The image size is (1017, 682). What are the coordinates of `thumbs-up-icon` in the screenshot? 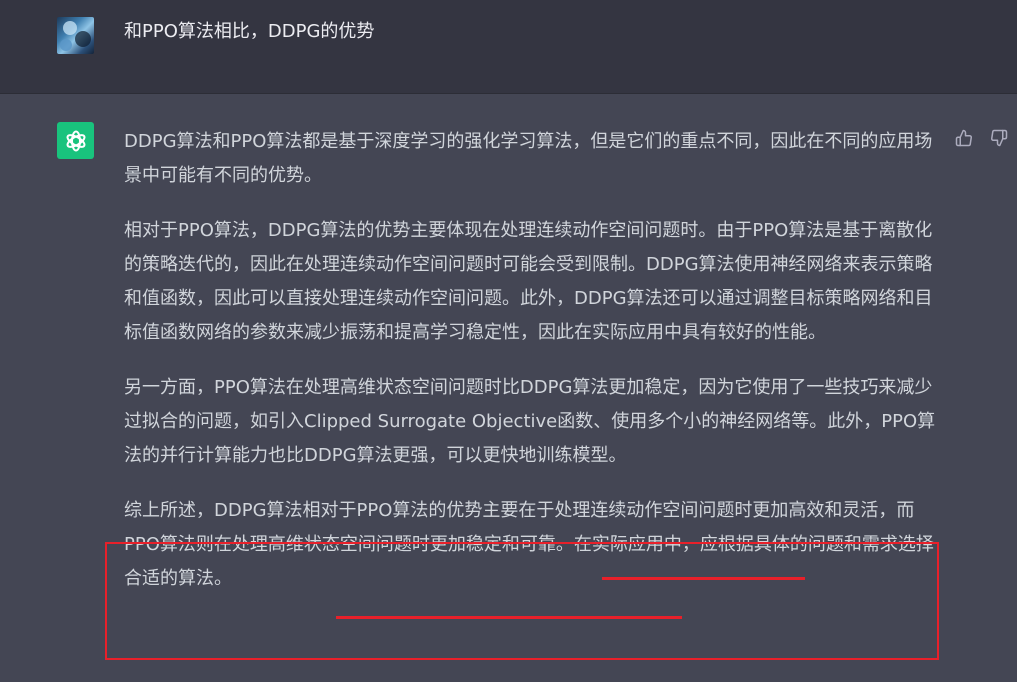 It's located at (964, 138).